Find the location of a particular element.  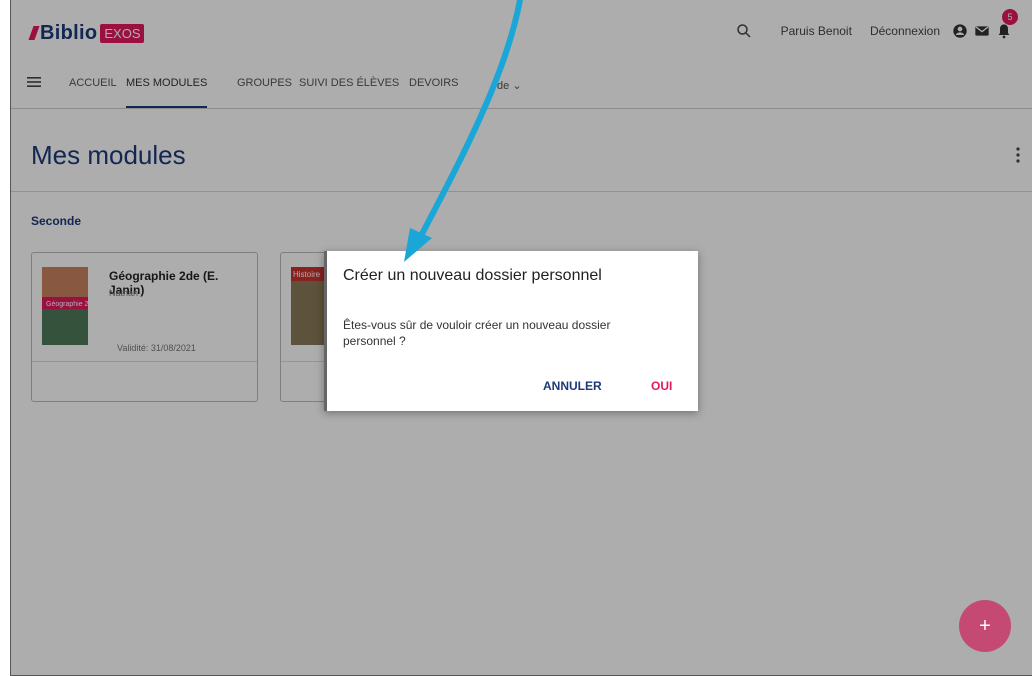

cancel-button: ANNULER is located at coordinates (572, 386).